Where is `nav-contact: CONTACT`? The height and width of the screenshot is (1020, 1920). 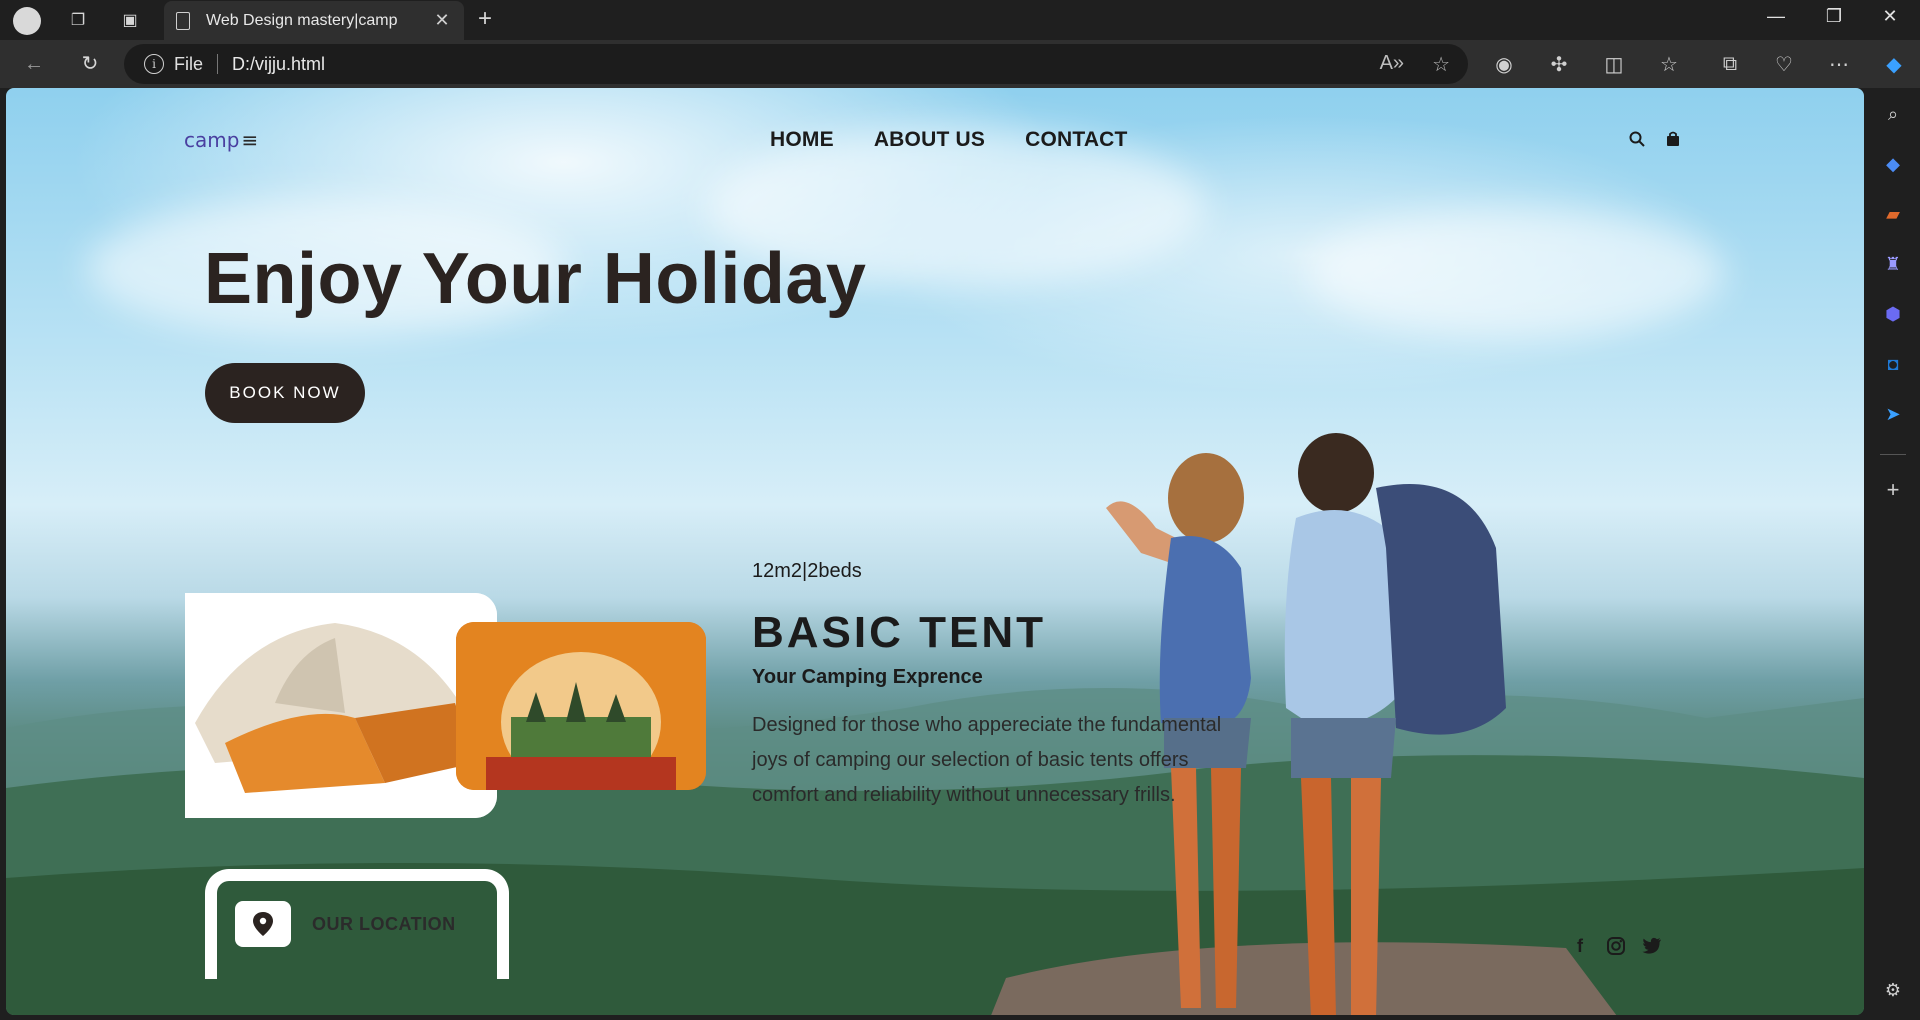 nav-contact: CONTACT is located at coordinates (1076, 140).